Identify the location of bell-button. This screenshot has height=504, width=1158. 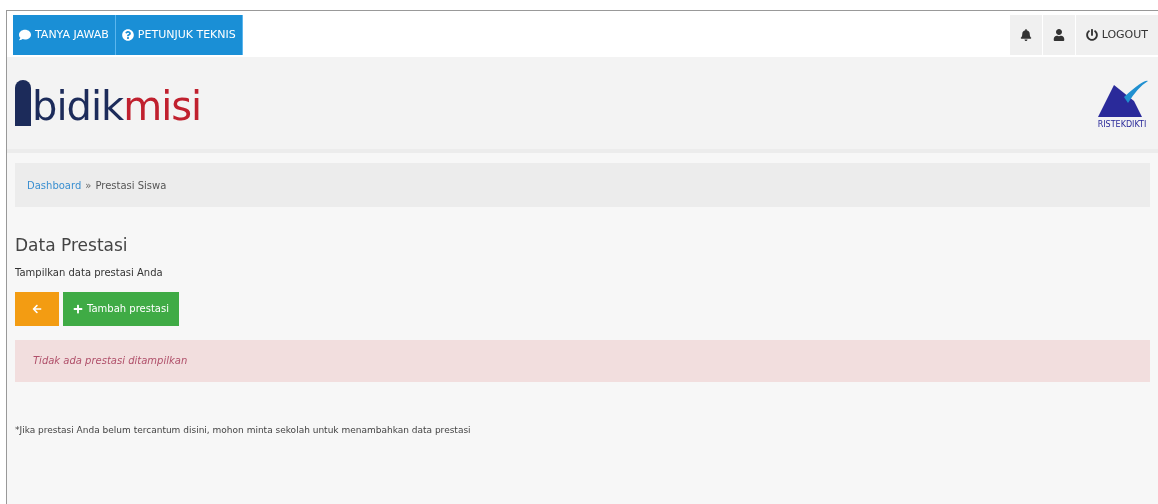
(1025, 35).